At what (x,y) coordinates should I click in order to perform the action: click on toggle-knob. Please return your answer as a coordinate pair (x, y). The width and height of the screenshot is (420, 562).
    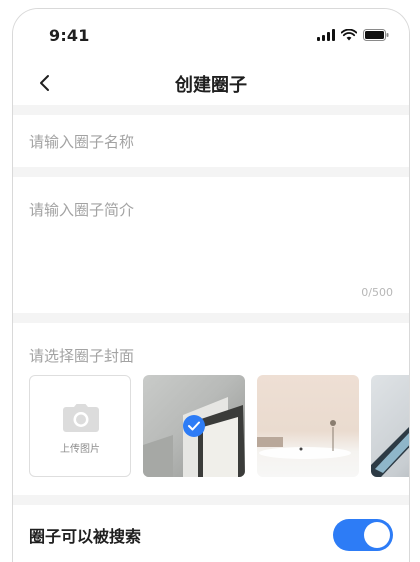
    Looking at the image, I should click on (377, 535).